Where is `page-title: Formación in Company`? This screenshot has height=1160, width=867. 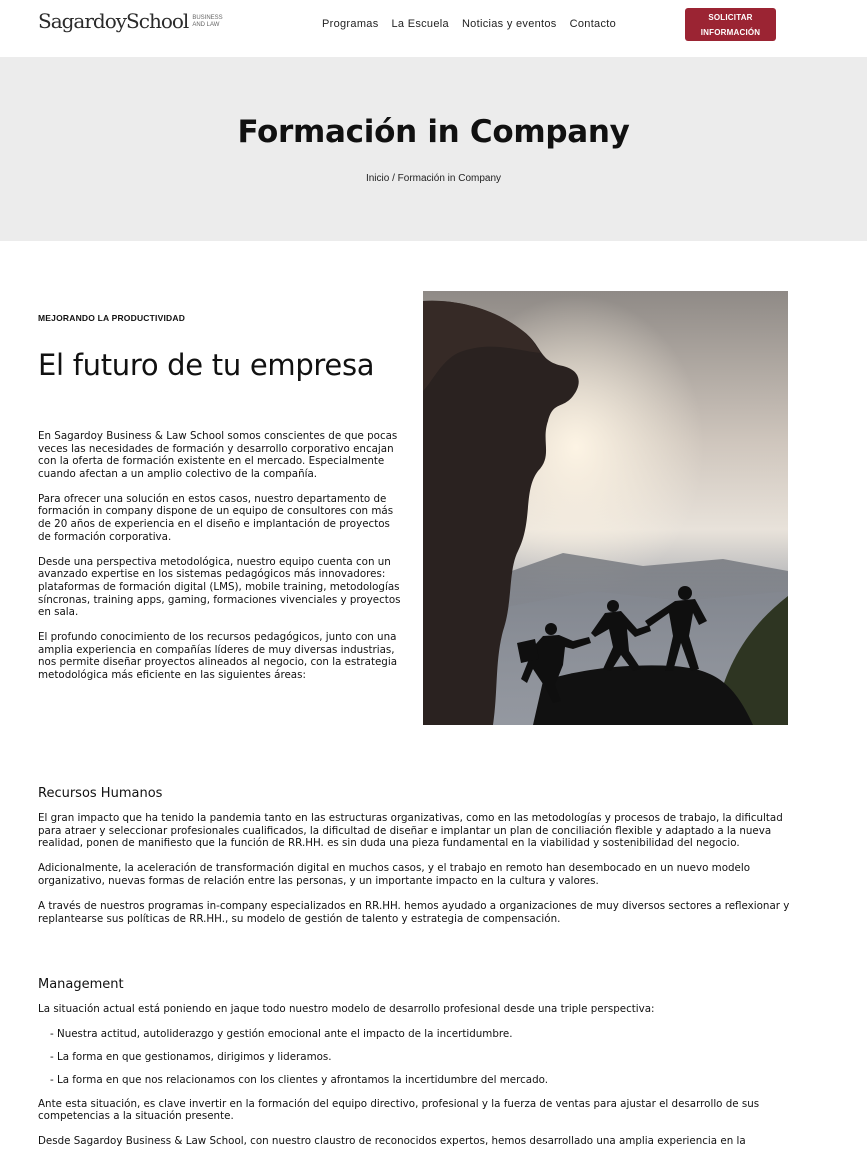 page-title: Formación in Company is located at coordinates (433, 132).